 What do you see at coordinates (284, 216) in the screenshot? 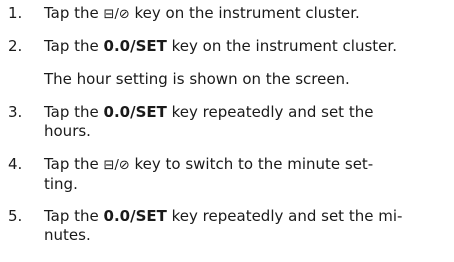
I see `step-text-after: key repeatedly and set the mi-` at bounding box center [284, 216].